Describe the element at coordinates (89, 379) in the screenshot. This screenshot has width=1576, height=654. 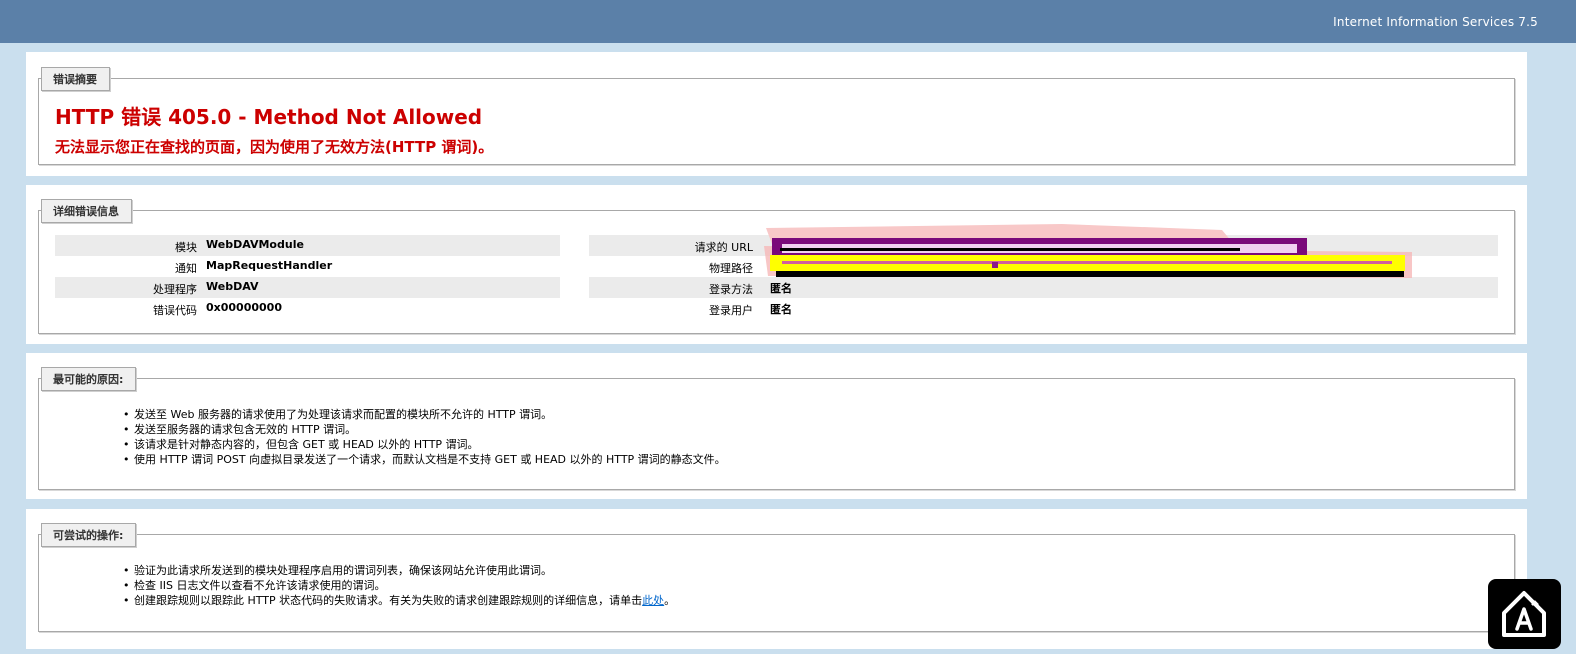
I see `causes-legend: 最可能的原因:` at that location.